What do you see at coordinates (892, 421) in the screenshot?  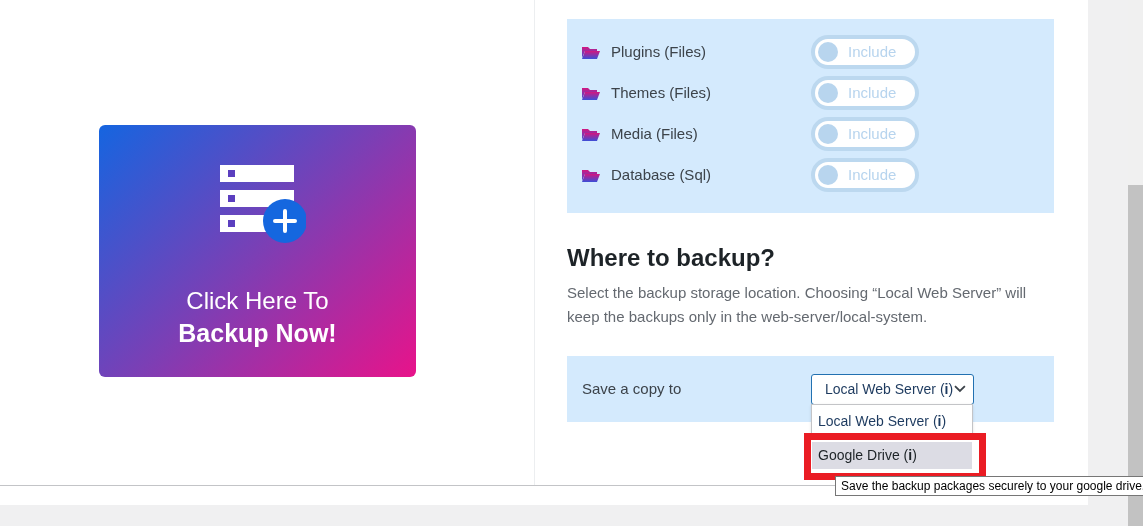 I see `dropdown-option: Local Web Server (i)` at bounding box center [892, 421].